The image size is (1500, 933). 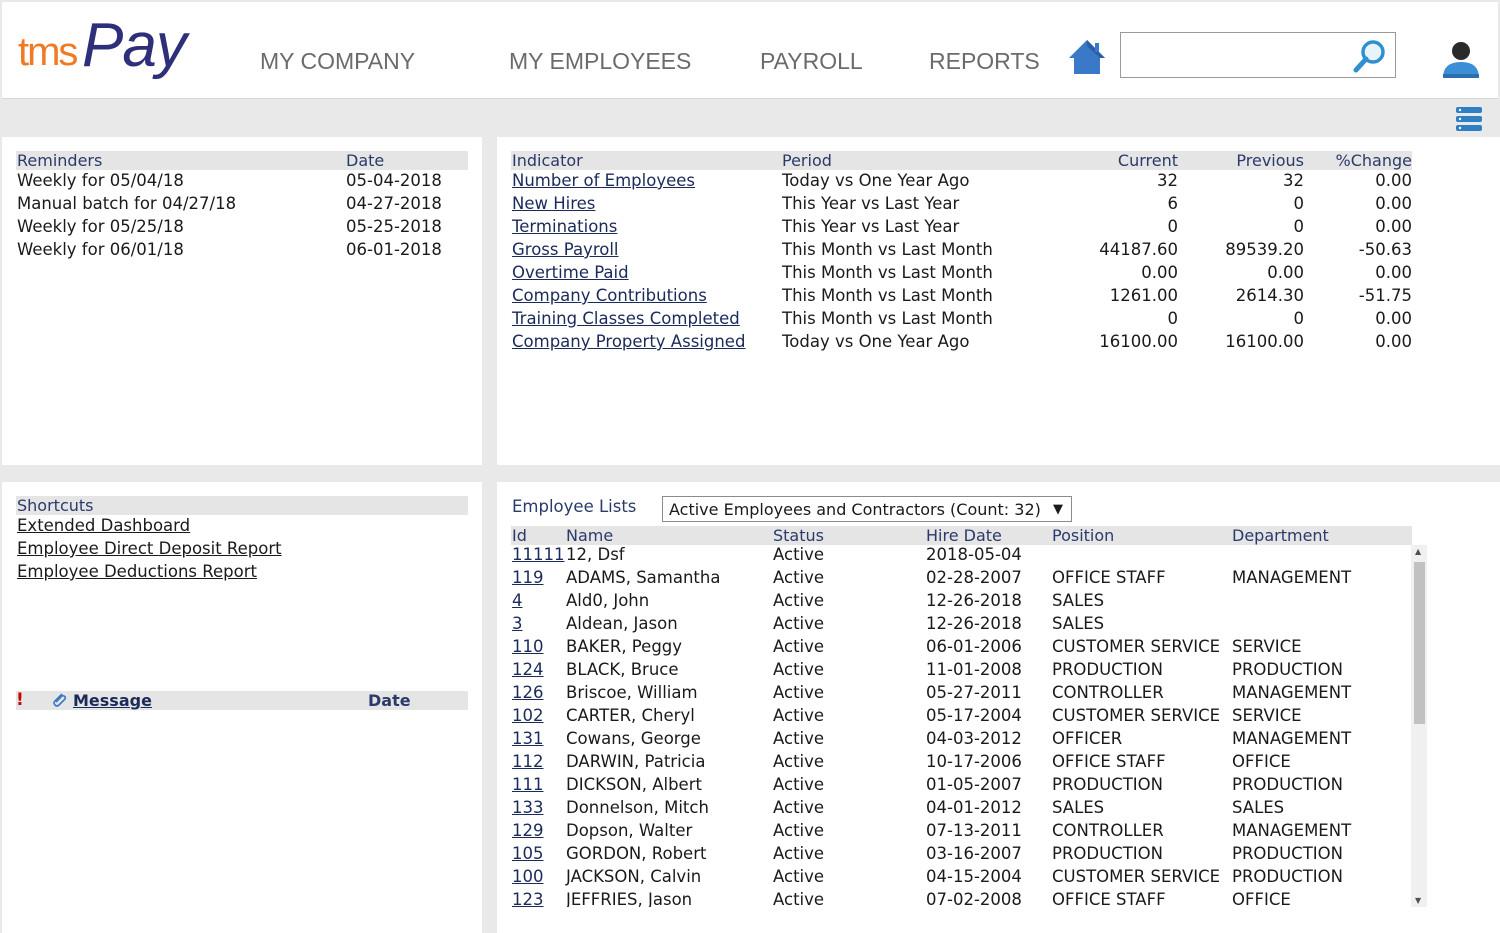 I want to click on indicator-current: 1261.00, so click(x=1143, y=295).